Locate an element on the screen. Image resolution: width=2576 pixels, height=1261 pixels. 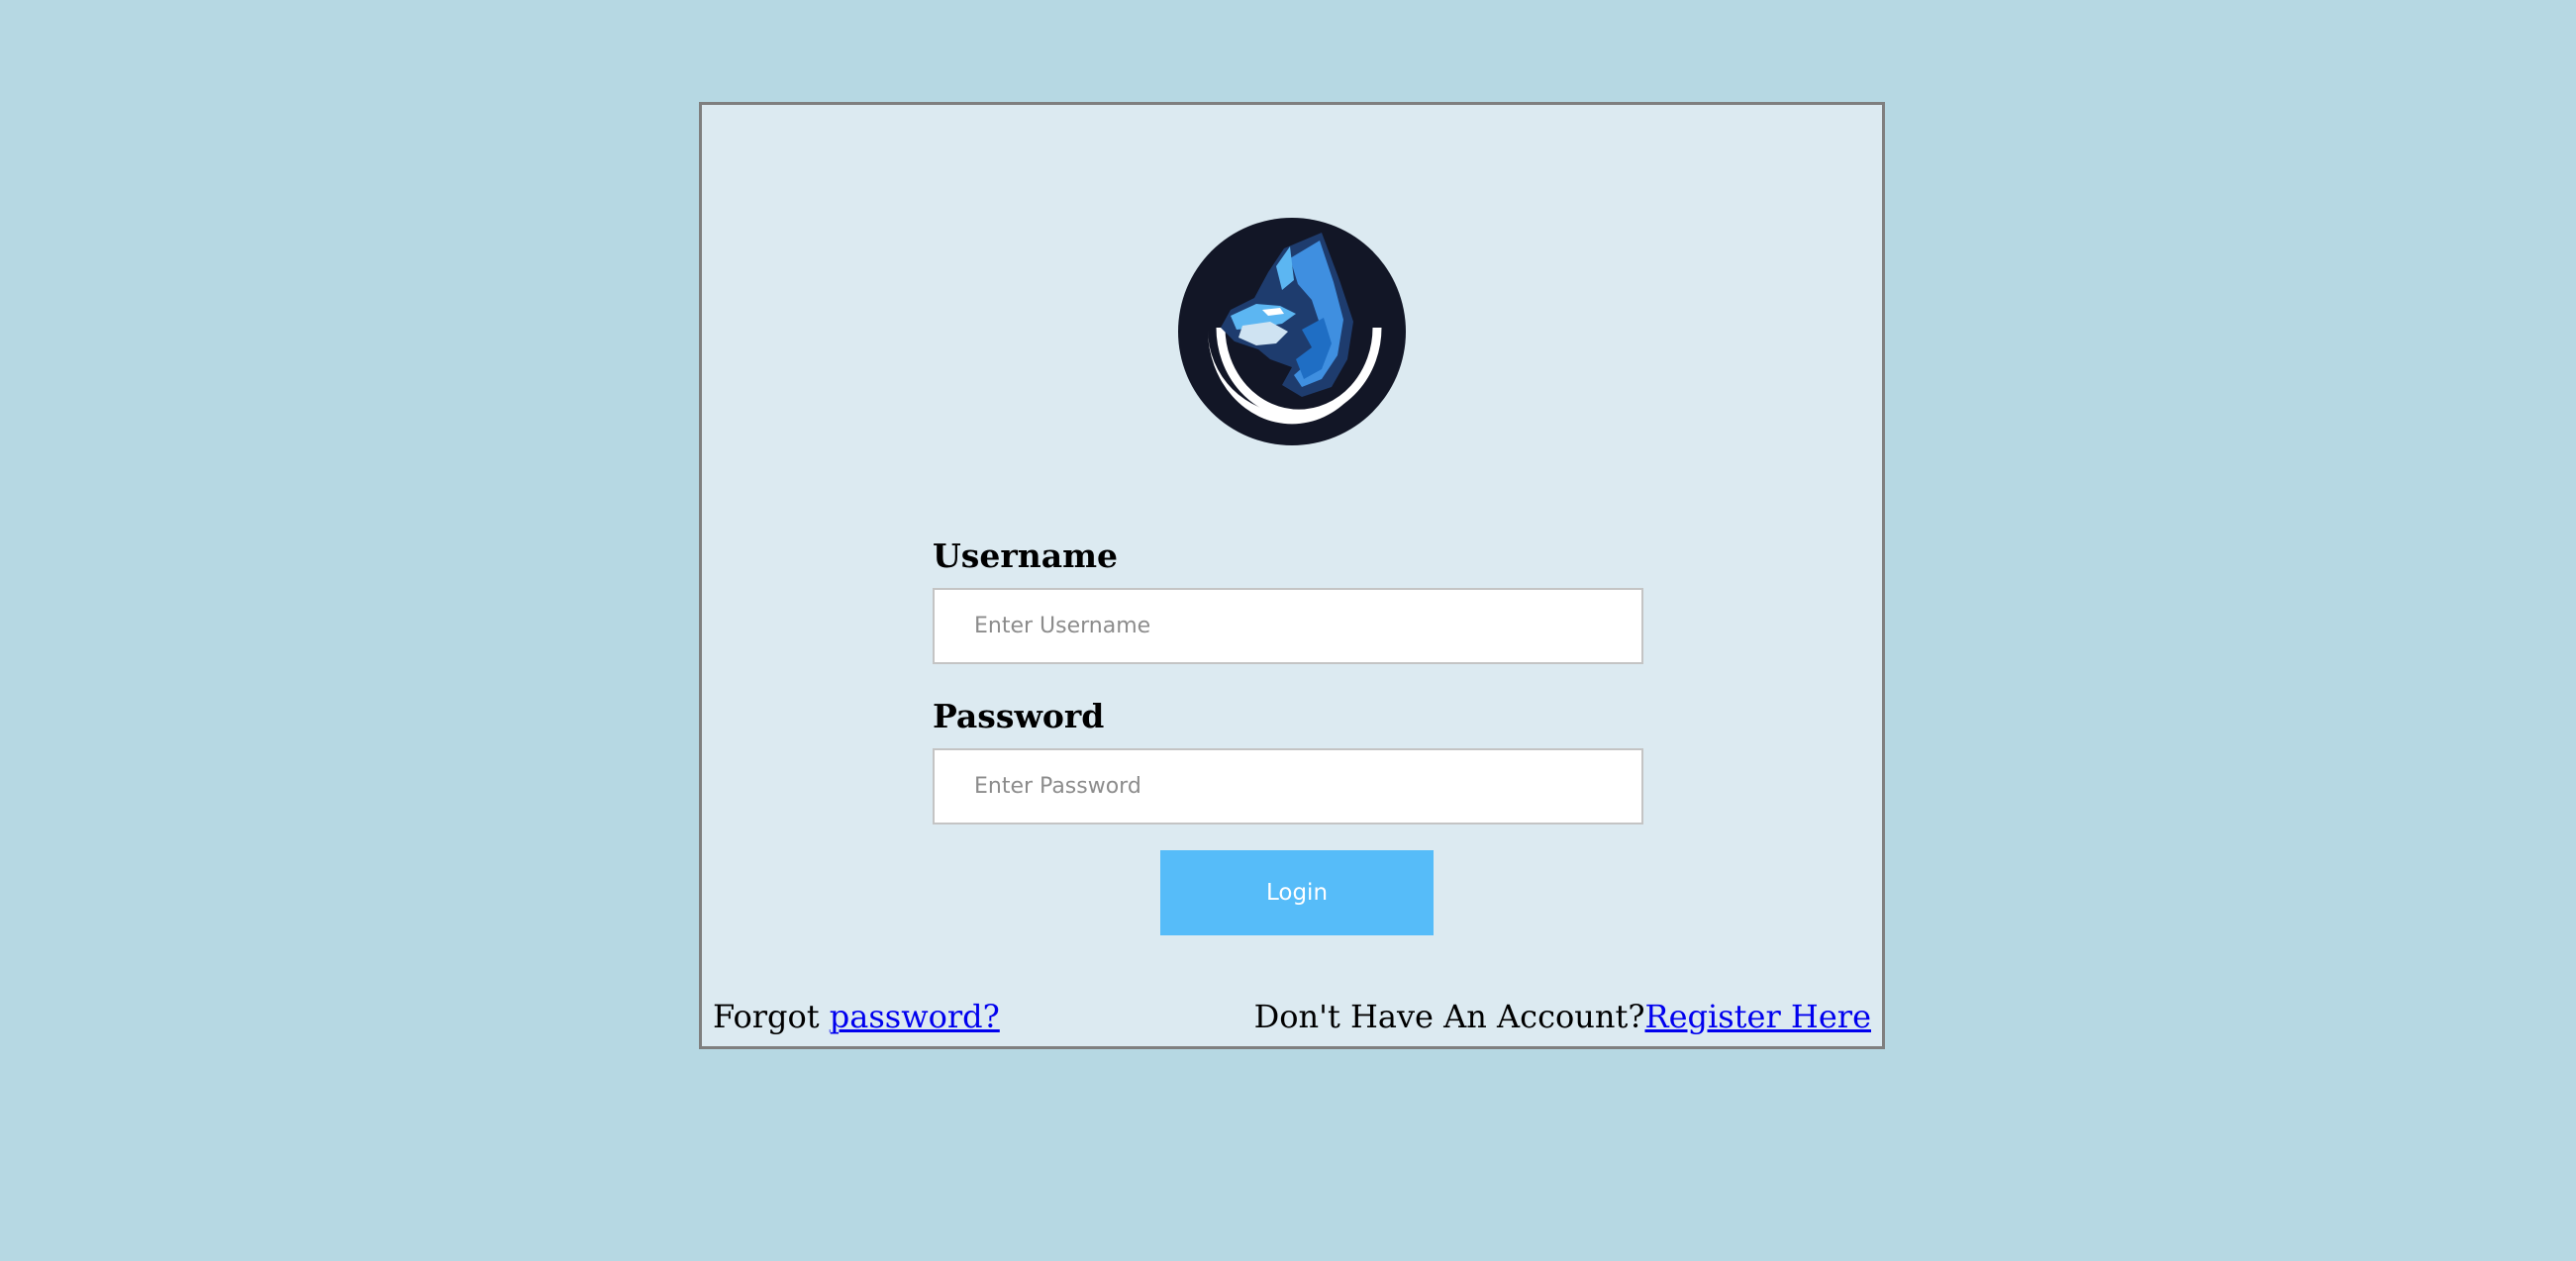
forgot-password-text: Forgot password? is located at coordinates (857, 1016).